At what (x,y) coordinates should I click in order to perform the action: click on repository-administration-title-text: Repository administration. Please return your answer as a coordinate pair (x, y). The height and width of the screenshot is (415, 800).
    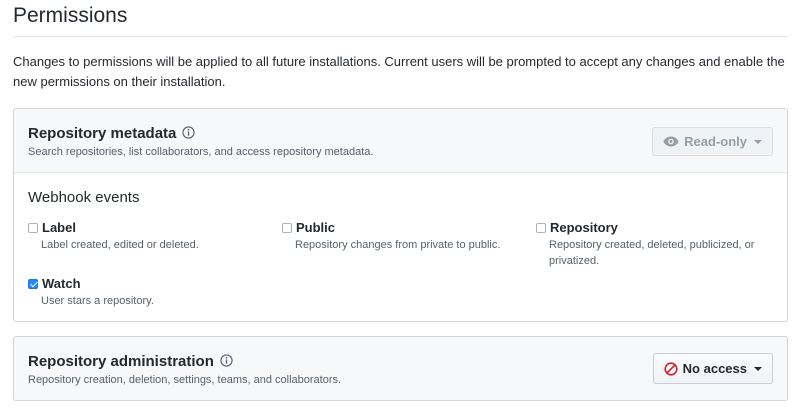
    Looking at the image, I should click on (121, 361).